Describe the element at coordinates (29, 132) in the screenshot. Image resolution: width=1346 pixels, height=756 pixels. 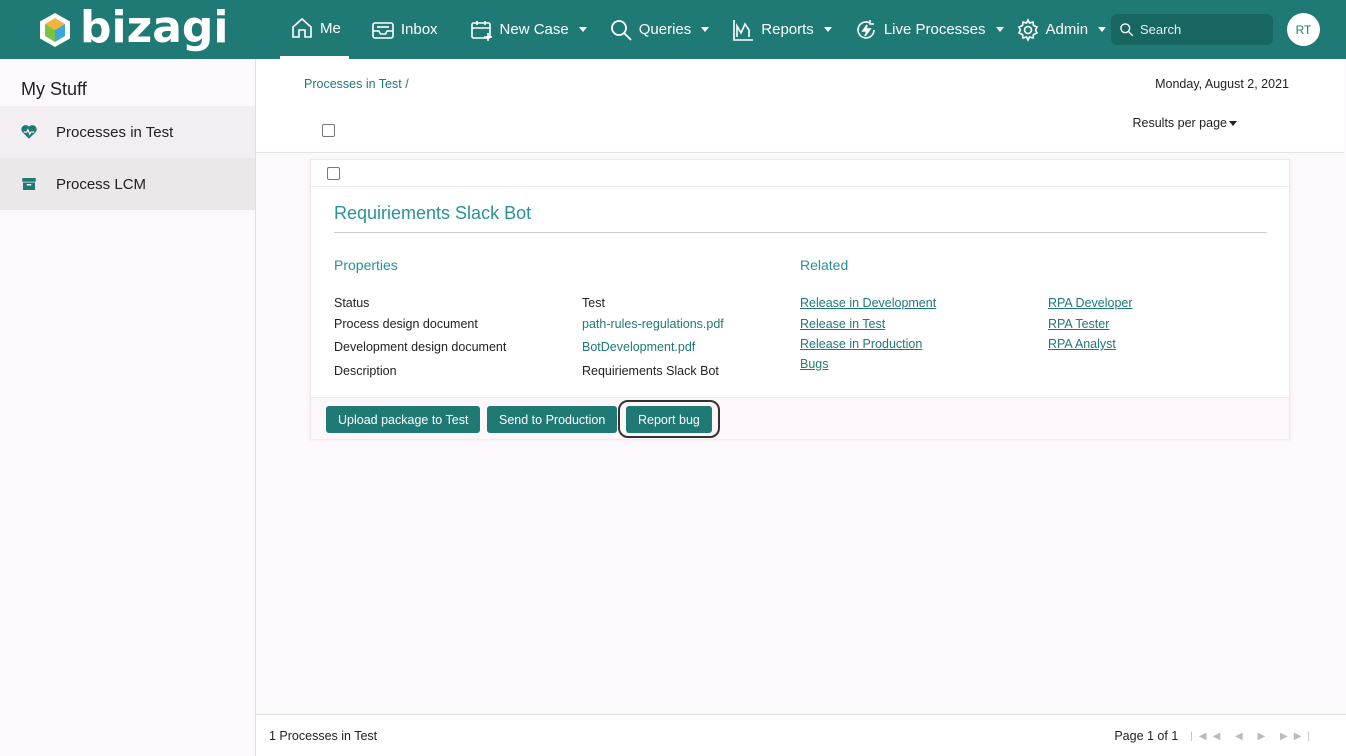
I see `heart-pulse-icon` at that location.